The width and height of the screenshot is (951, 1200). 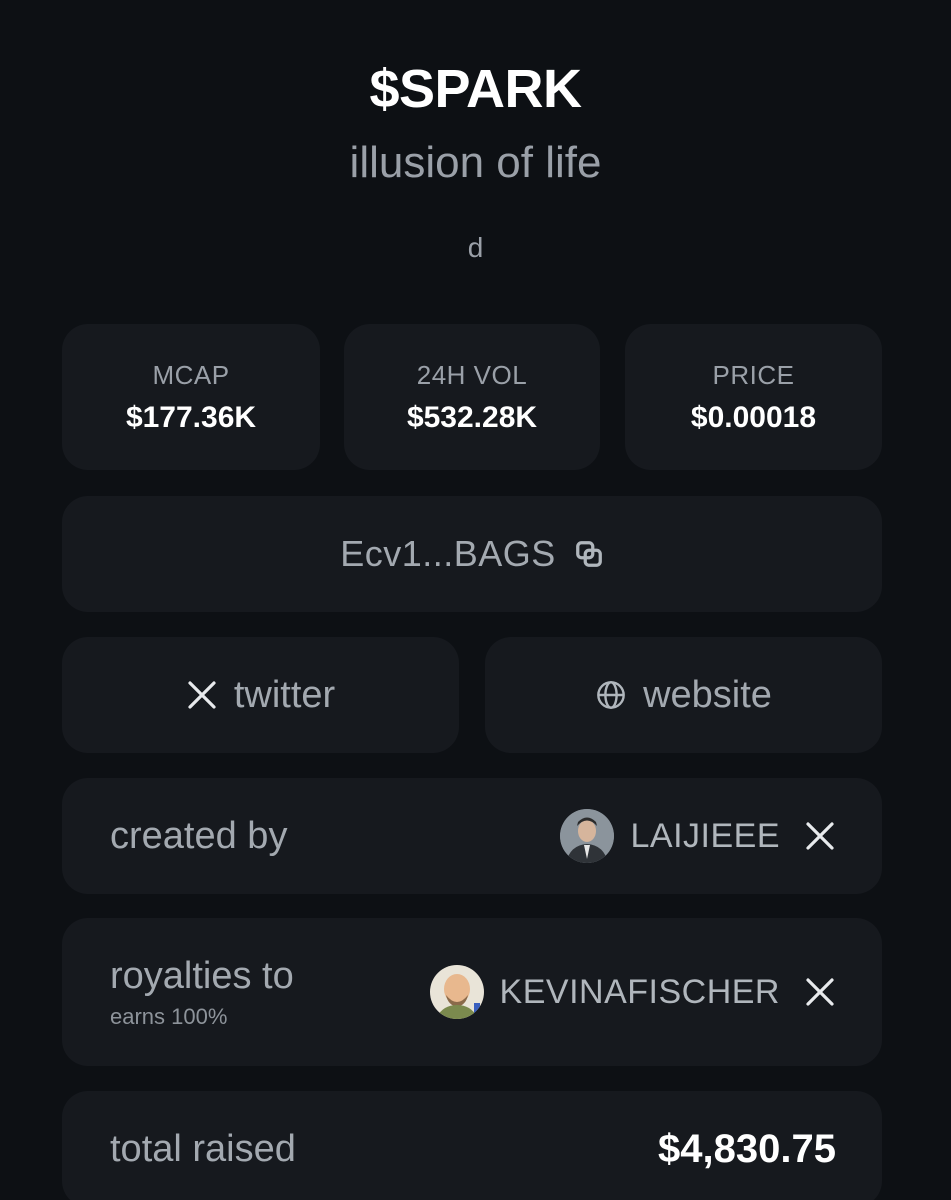 What do you see at coordinates (747, 1148) in the screenshot?
I see `total-raised-value: $4,830.75` at bounding box center [747, 1148].